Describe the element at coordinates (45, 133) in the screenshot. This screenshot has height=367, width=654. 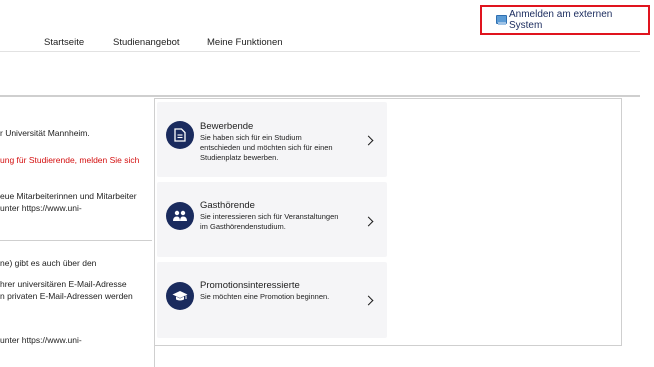
I see `info-text-line: r Universität Mannheim.` at that location.